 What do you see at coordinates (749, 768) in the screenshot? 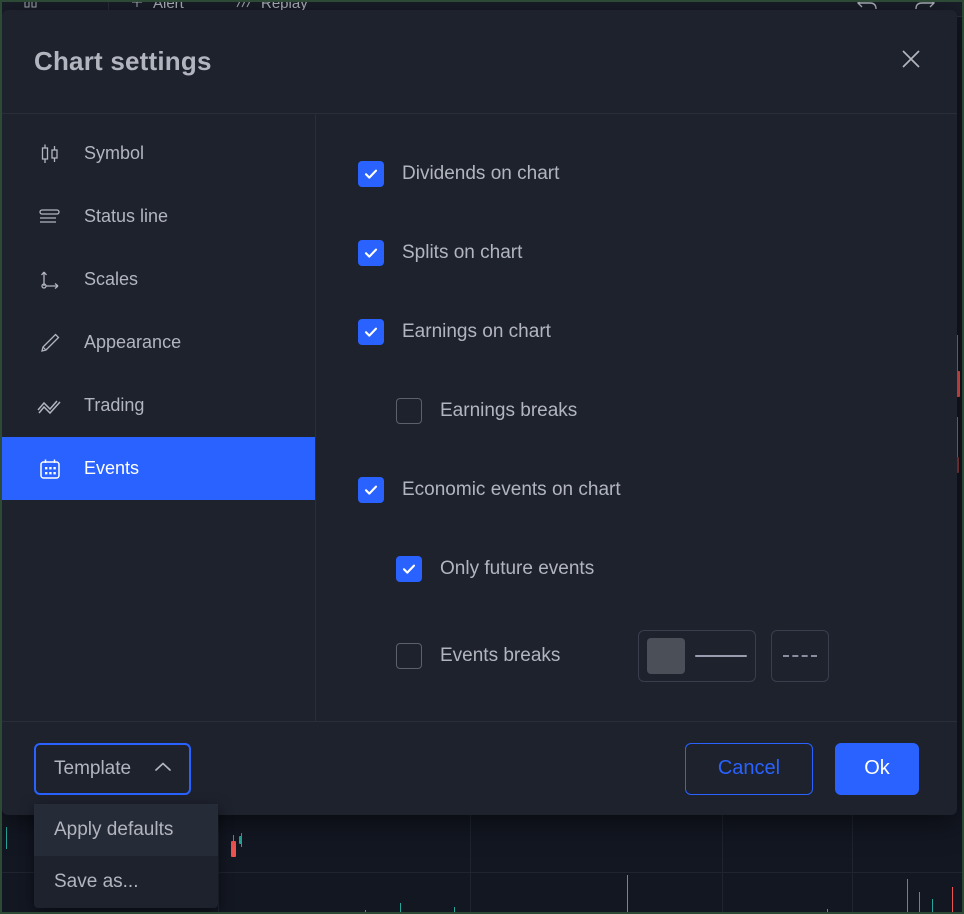
I see `cancel-button: Cancel` at bounding box center [749, 768].